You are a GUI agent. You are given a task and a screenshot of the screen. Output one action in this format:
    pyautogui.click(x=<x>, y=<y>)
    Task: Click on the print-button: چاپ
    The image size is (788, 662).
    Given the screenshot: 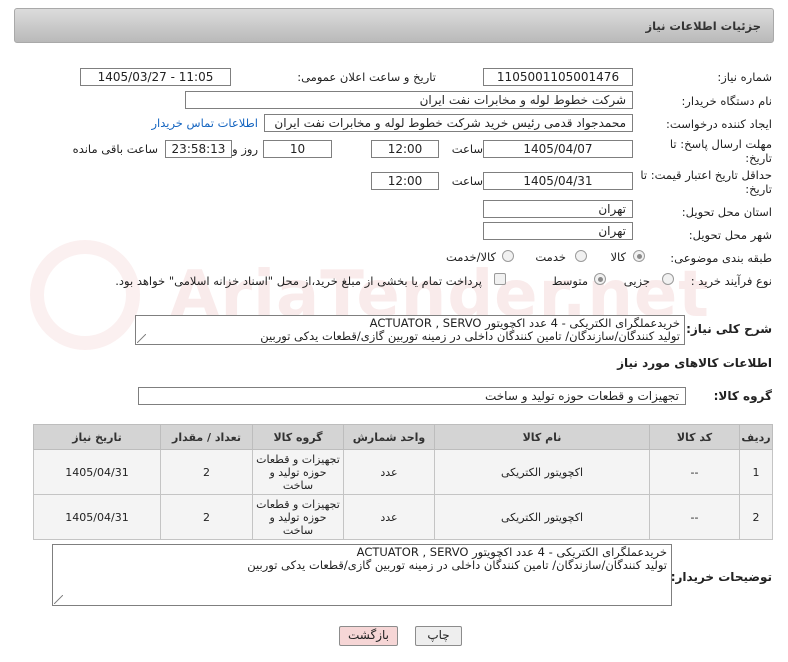 What is the action you would take?
    pyautogui.click(x=438, y=636)
    